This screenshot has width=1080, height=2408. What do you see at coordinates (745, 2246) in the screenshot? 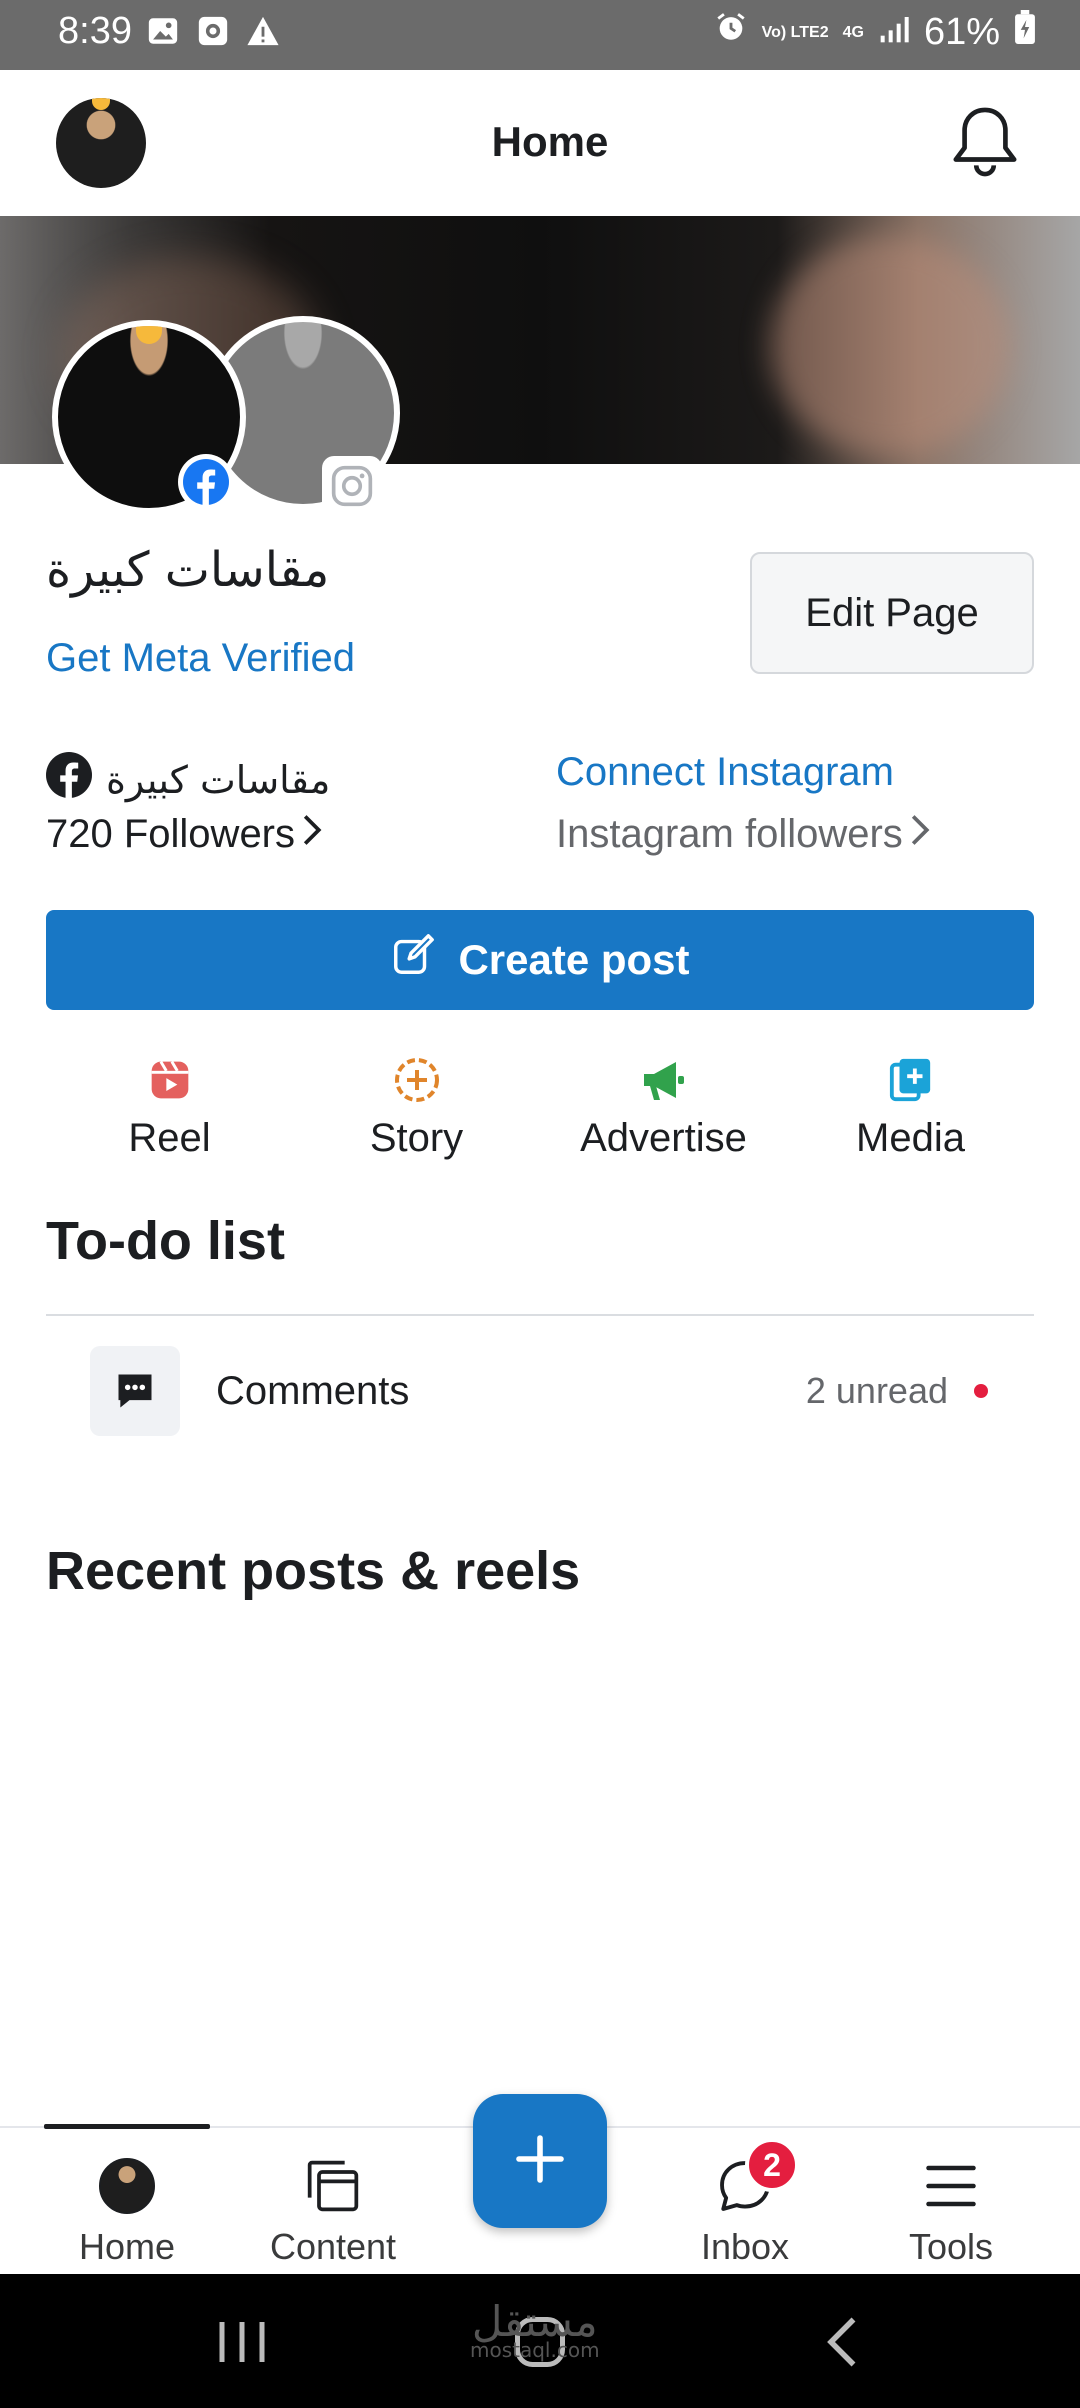
I see `nav-inbox-label: Inbox` at bounding box center [745, 2246].